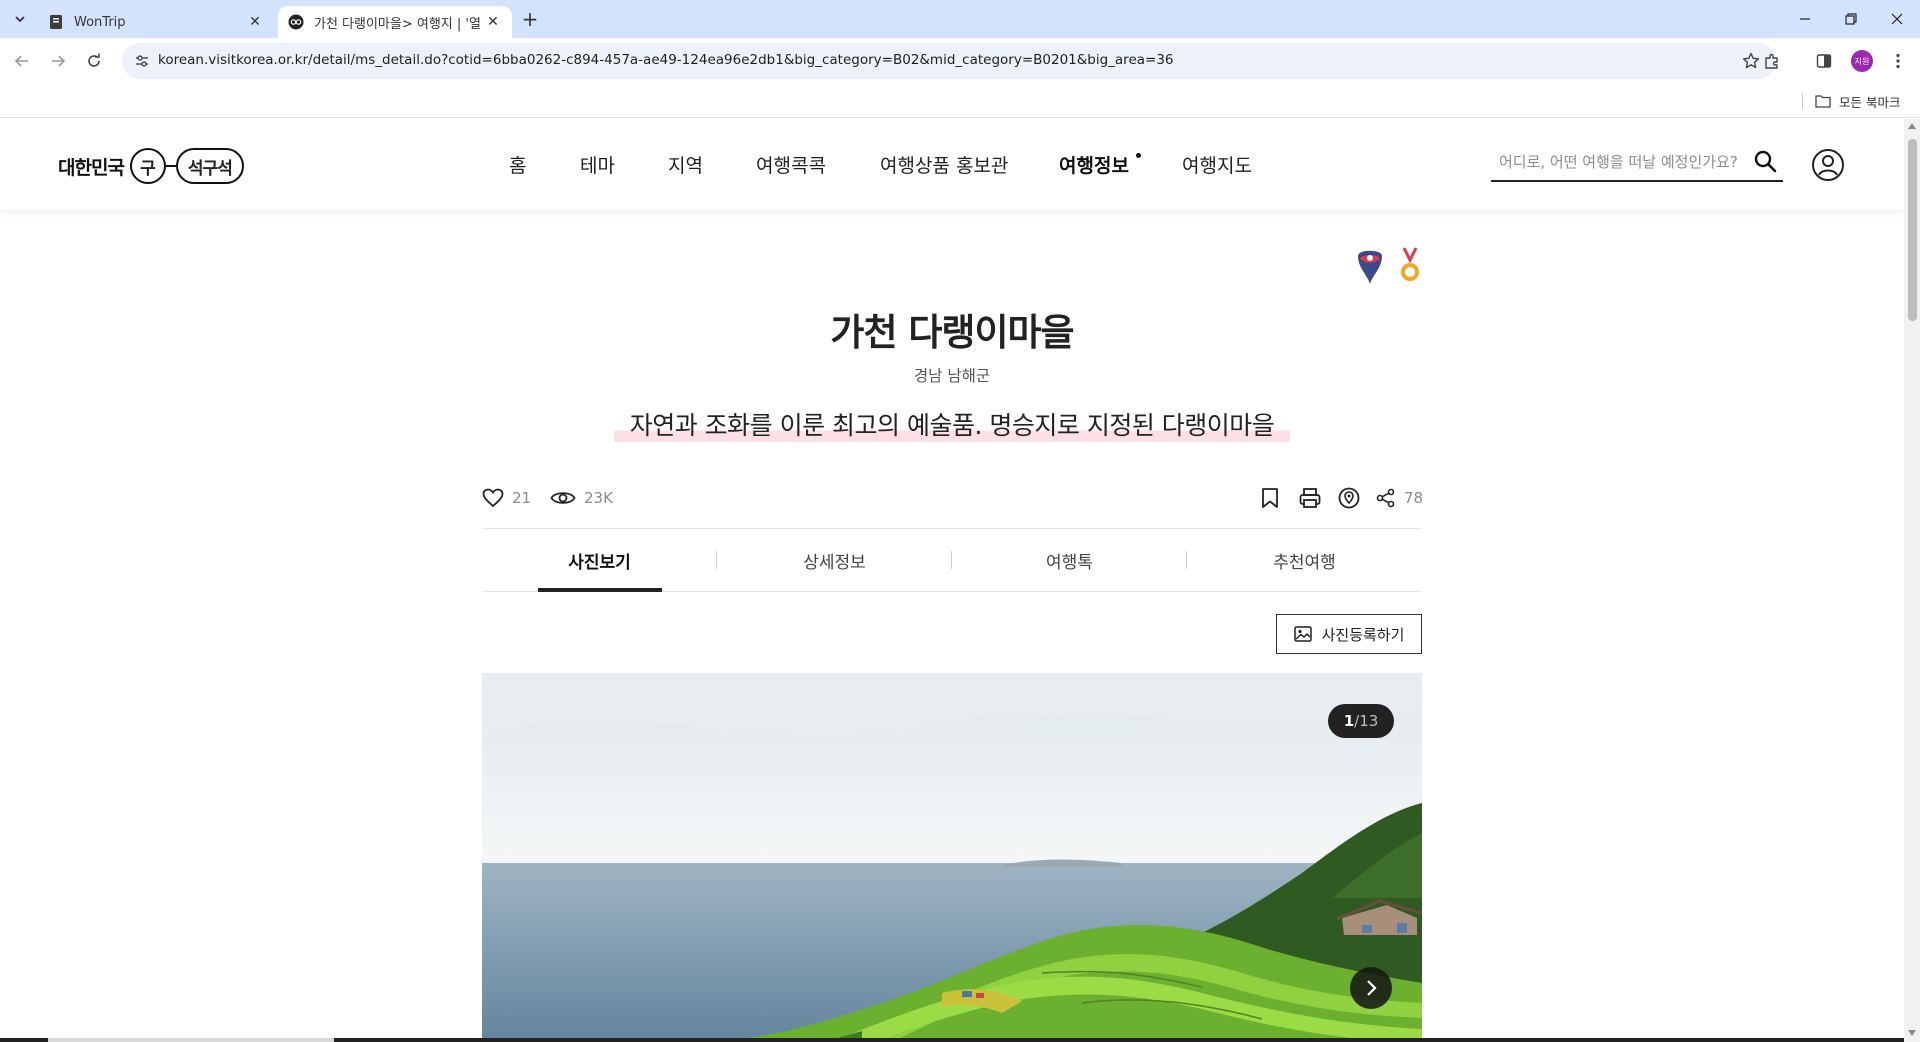 This screenshot has height=1042, width=1920. Describe the element at coordinates (791, 164) in the screenshot. I see `nav-travel-kokkok: 여행콕콕` at that location.